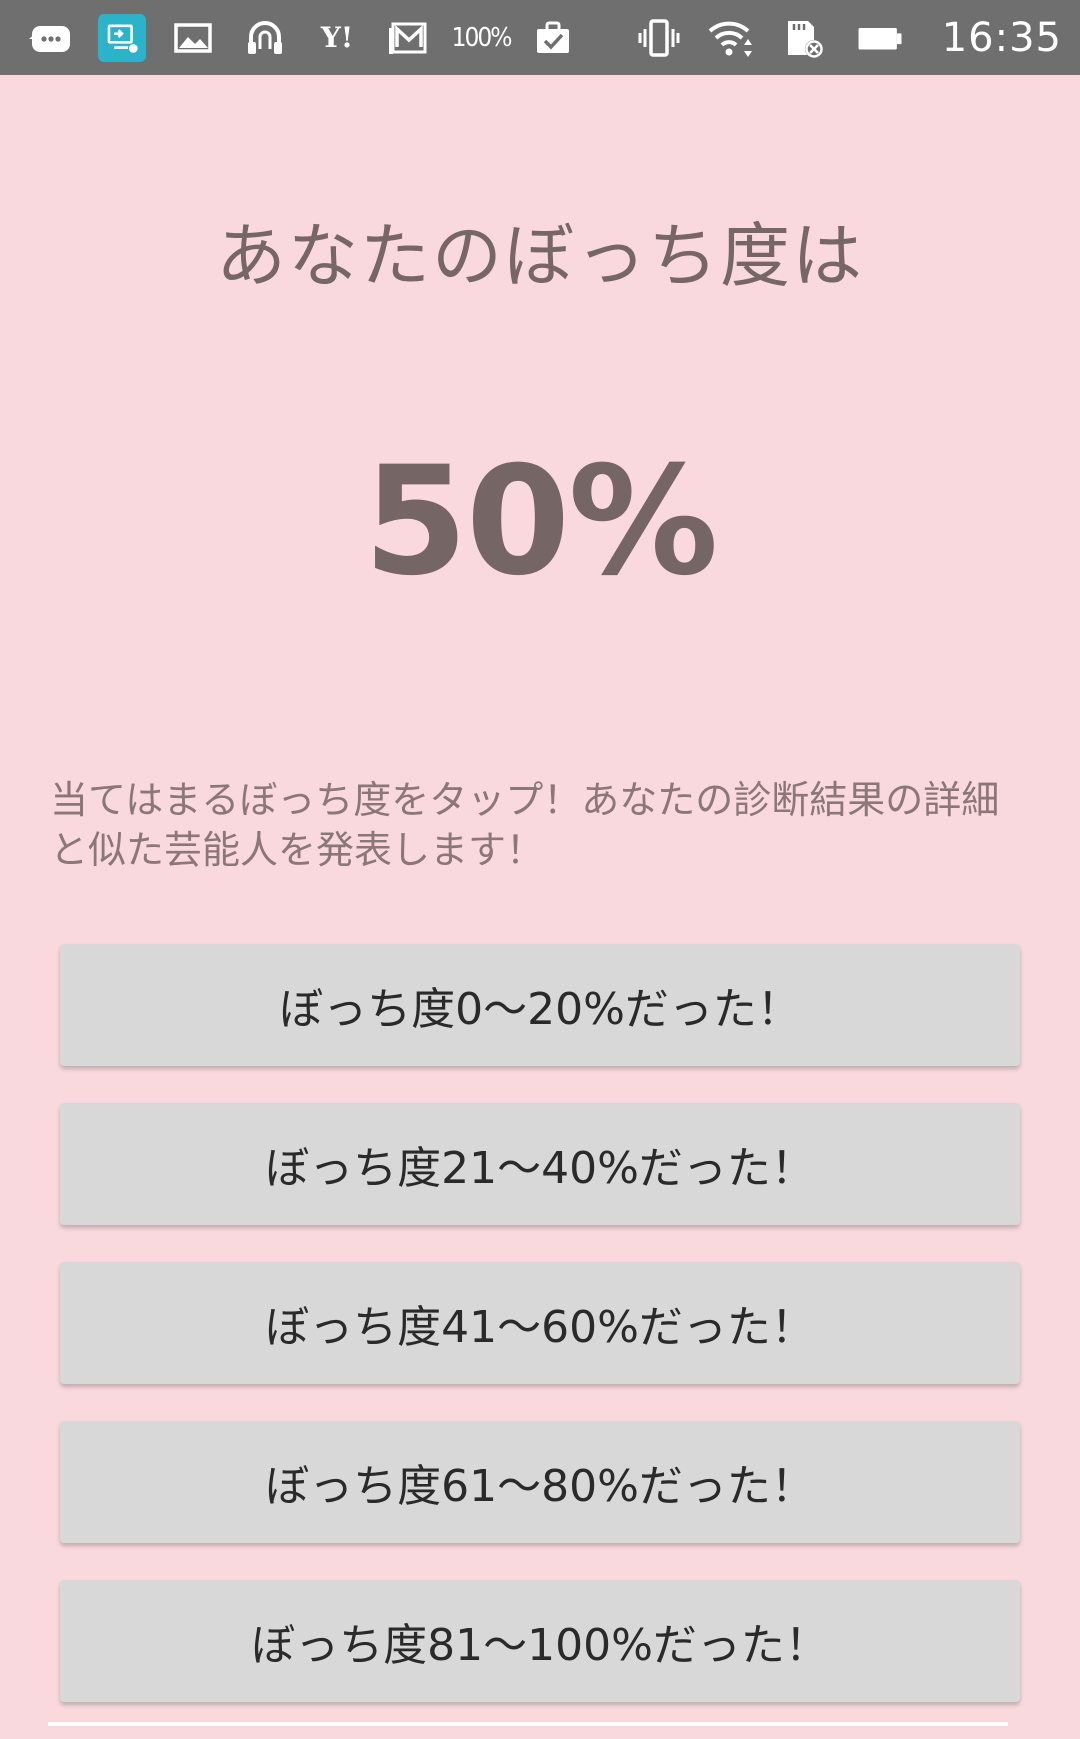  What do you see at coordinates (540, 1164) in the screenshot?
I see `range-button-21-40: ぼっち度21〜40%だった！` at bounding box center [540, 1164].